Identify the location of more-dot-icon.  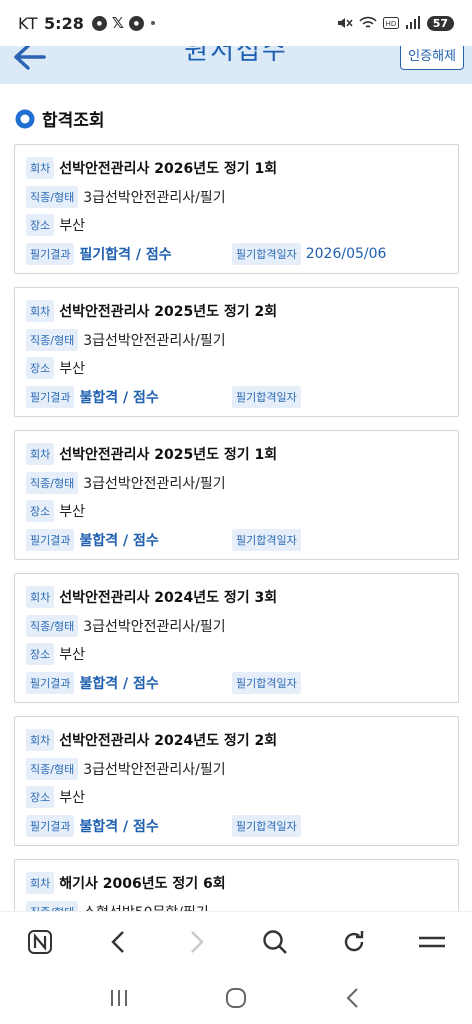
(152, 23).